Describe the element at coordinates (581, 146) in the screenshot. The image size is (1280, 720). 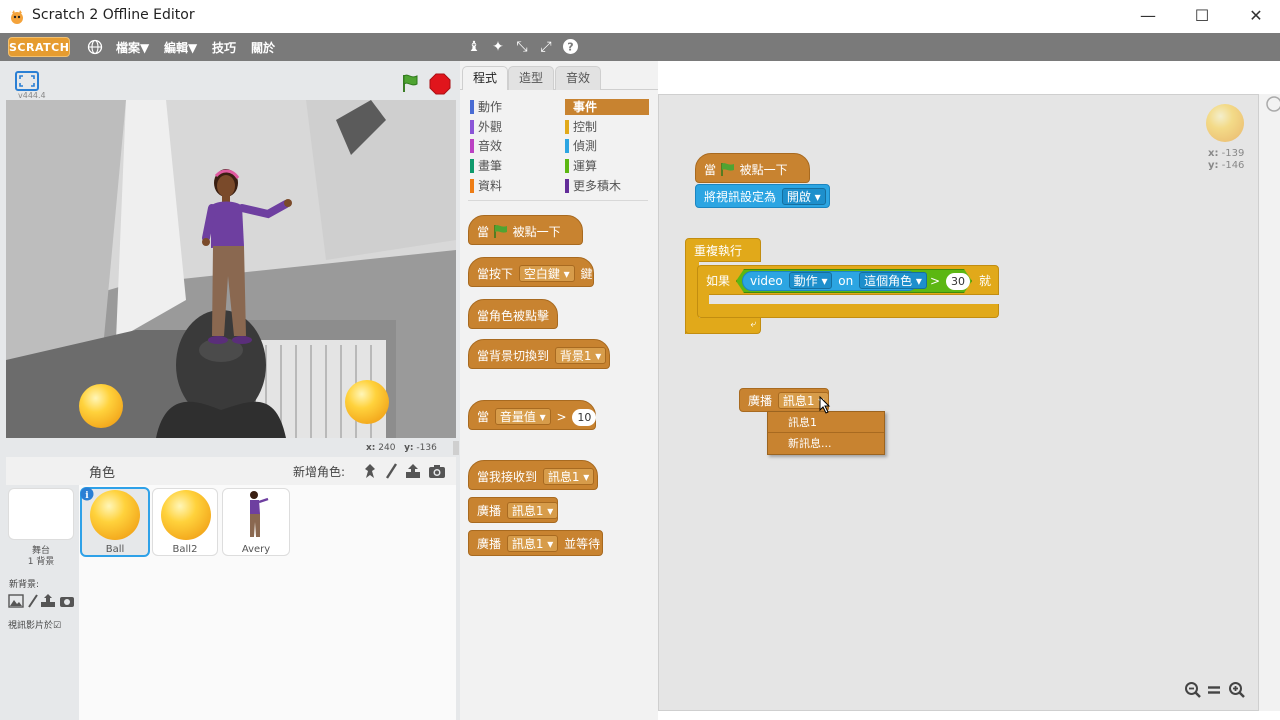
I see `category-sensing: 偵測` at that location.